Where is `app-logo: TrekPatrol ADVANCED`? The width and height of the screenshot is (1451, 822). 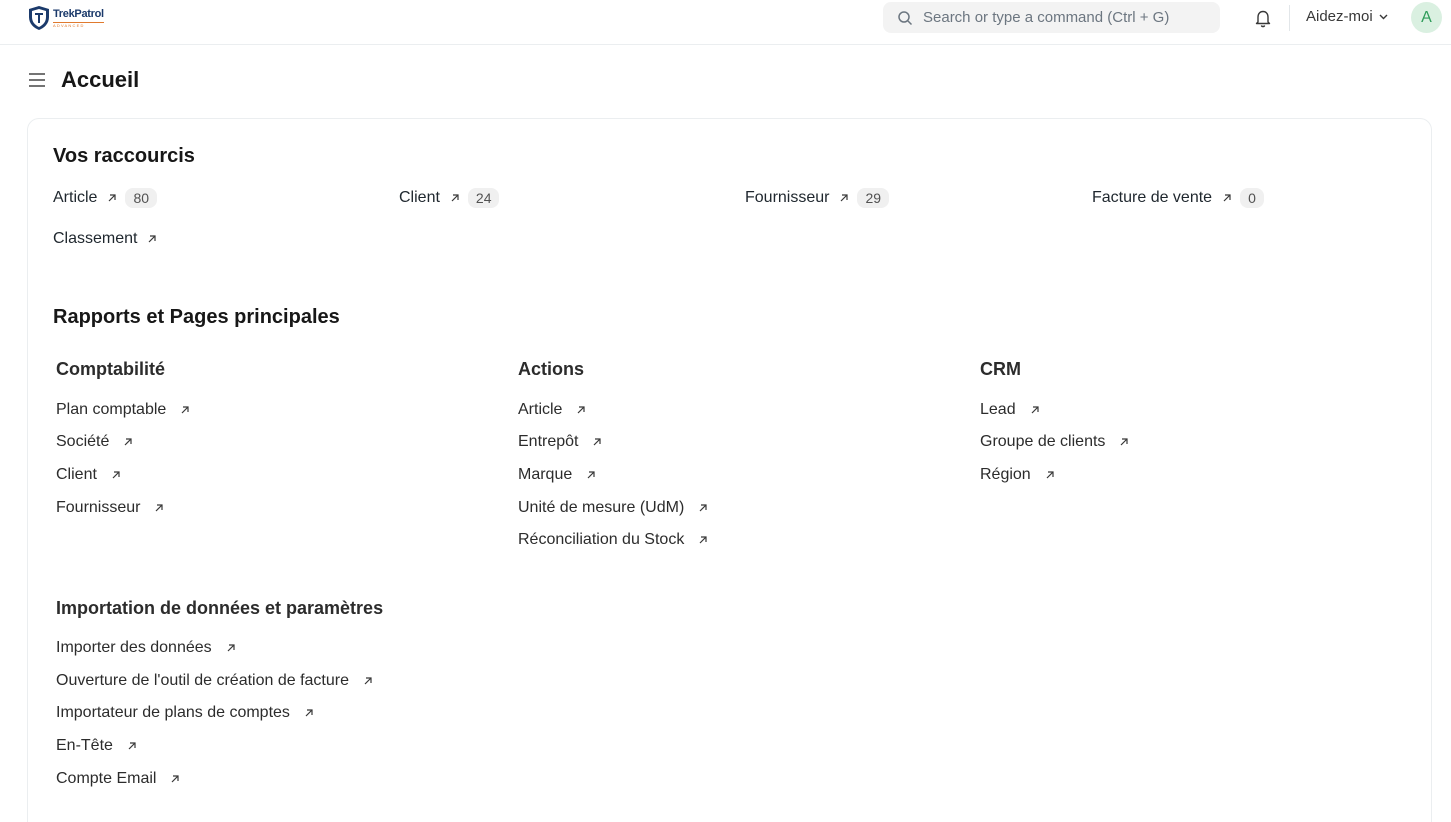 app-logo: TrekPatrol ADVANCED is located at coordinates (66, 18).